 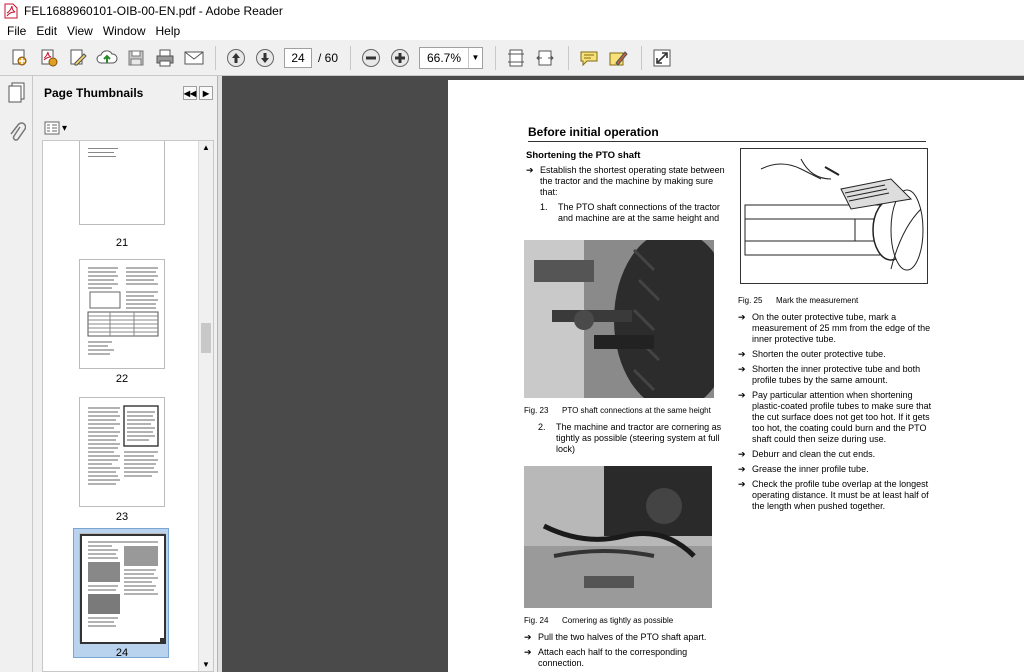 What do you see at coordinates (812, 354) in the screenshot?
I see `instruction-step: ➔ Shorten the outer protective tube.` at bounding box center [812, 354].